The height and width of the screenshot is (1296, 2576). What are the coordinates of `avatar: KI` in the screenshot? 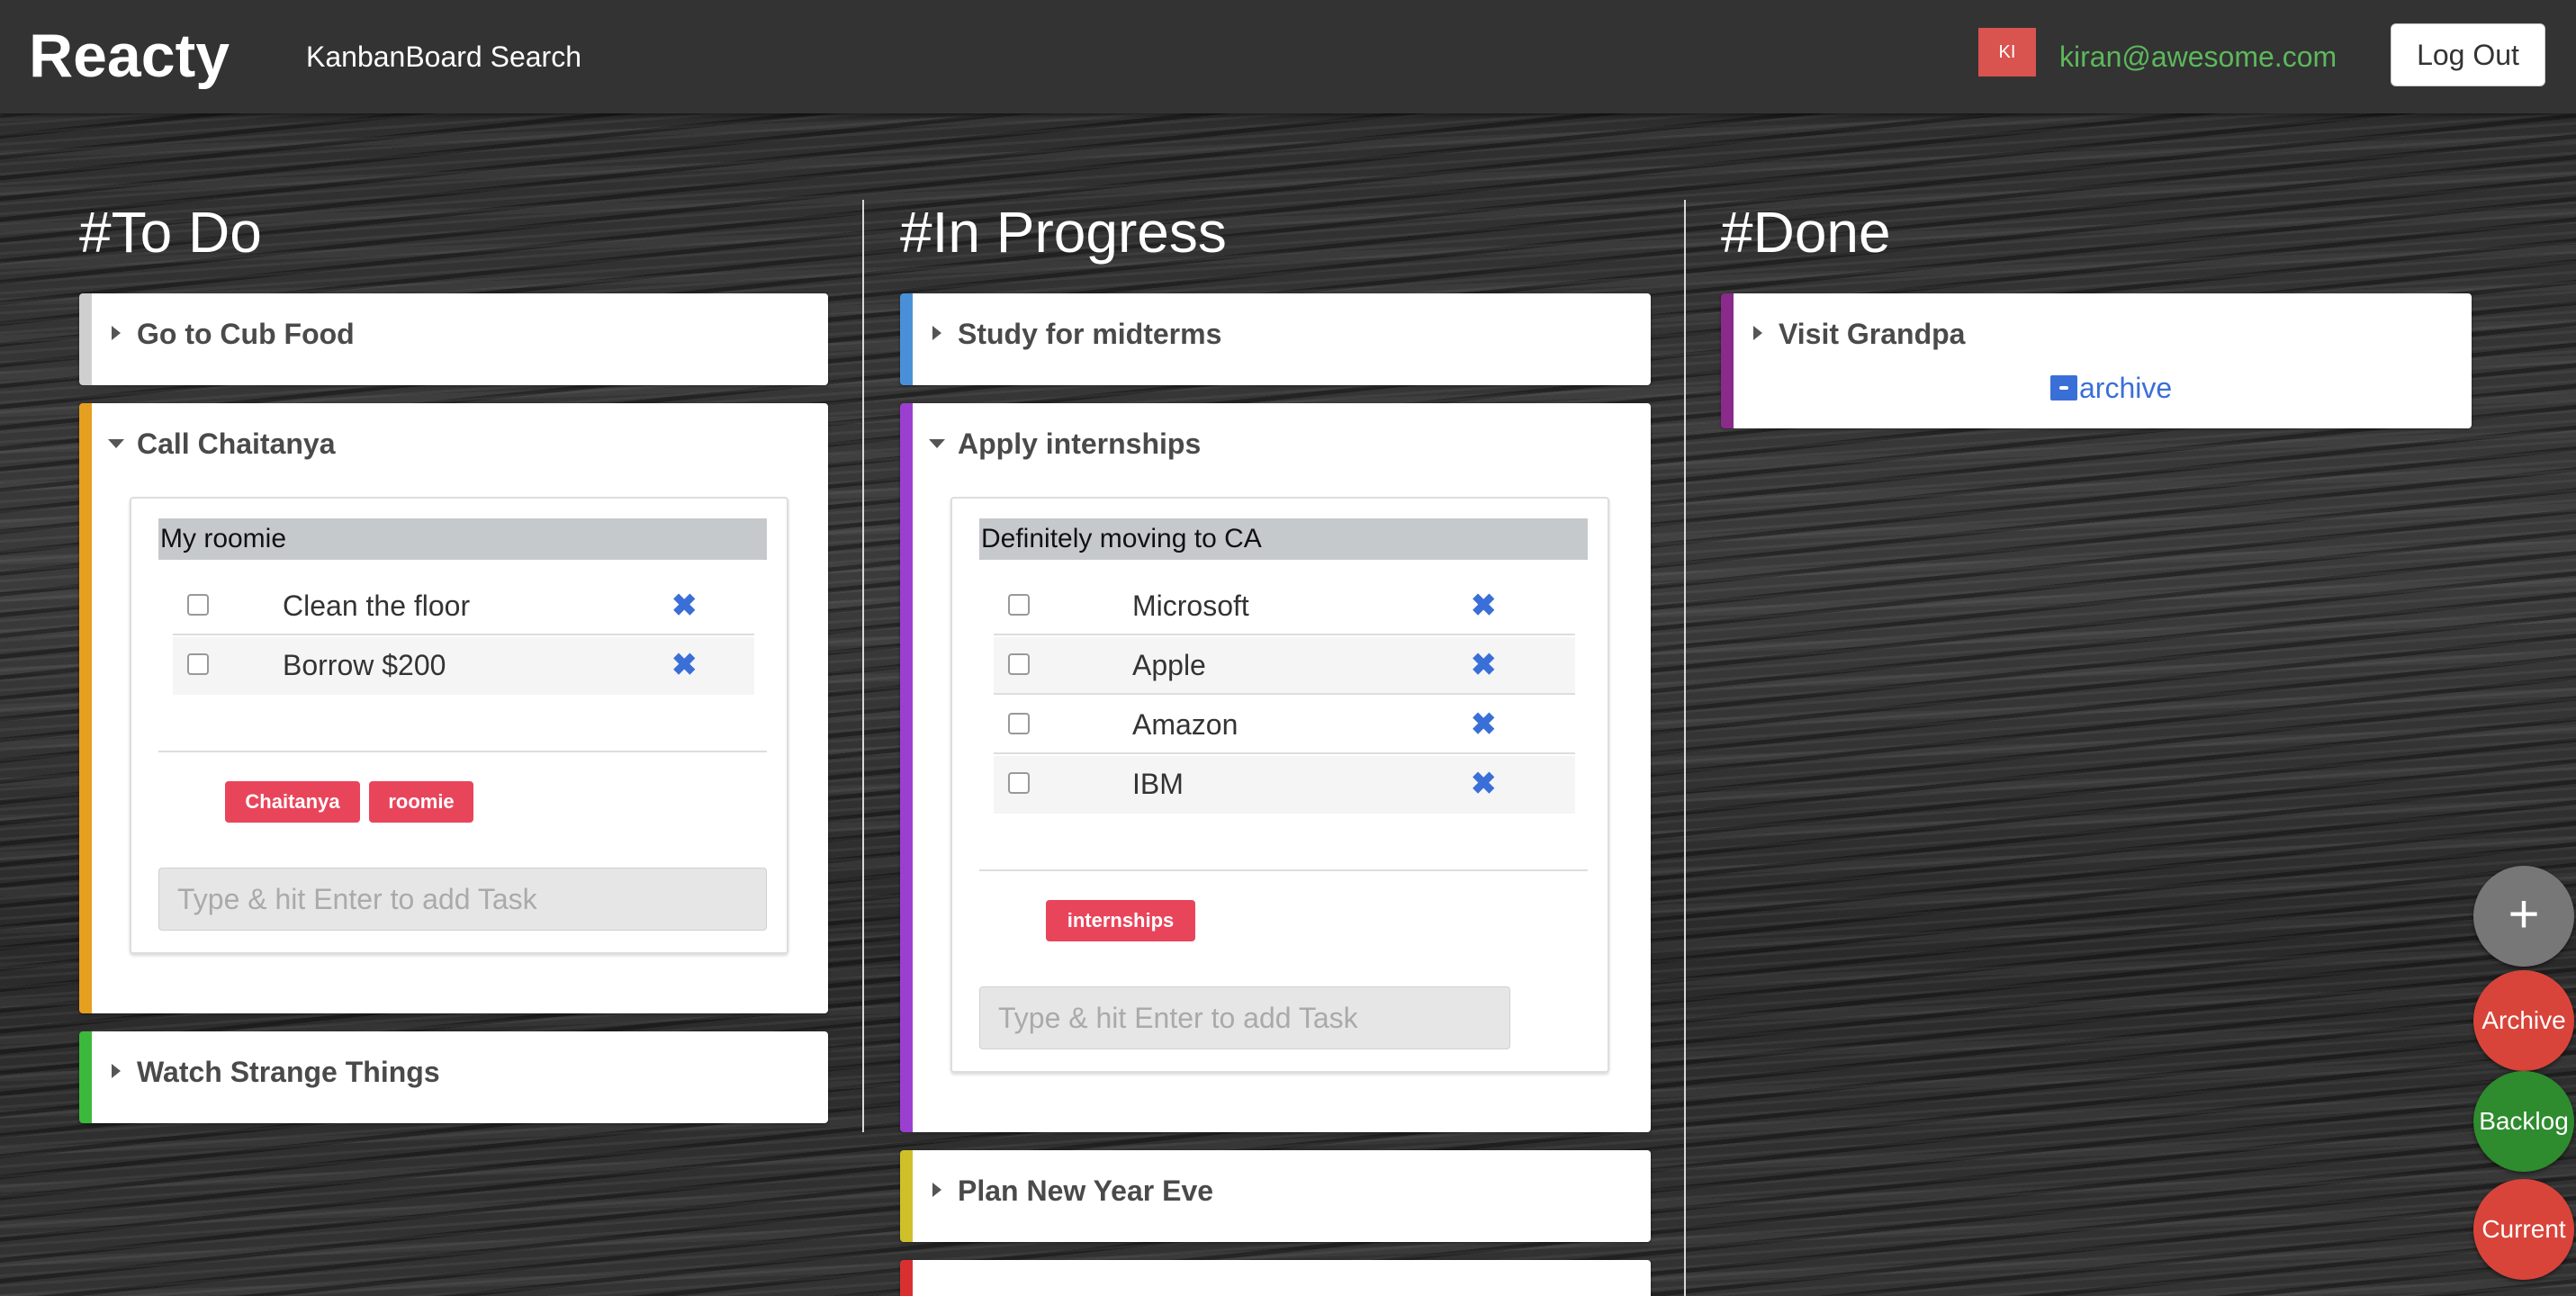 It's located at (2007, 52).